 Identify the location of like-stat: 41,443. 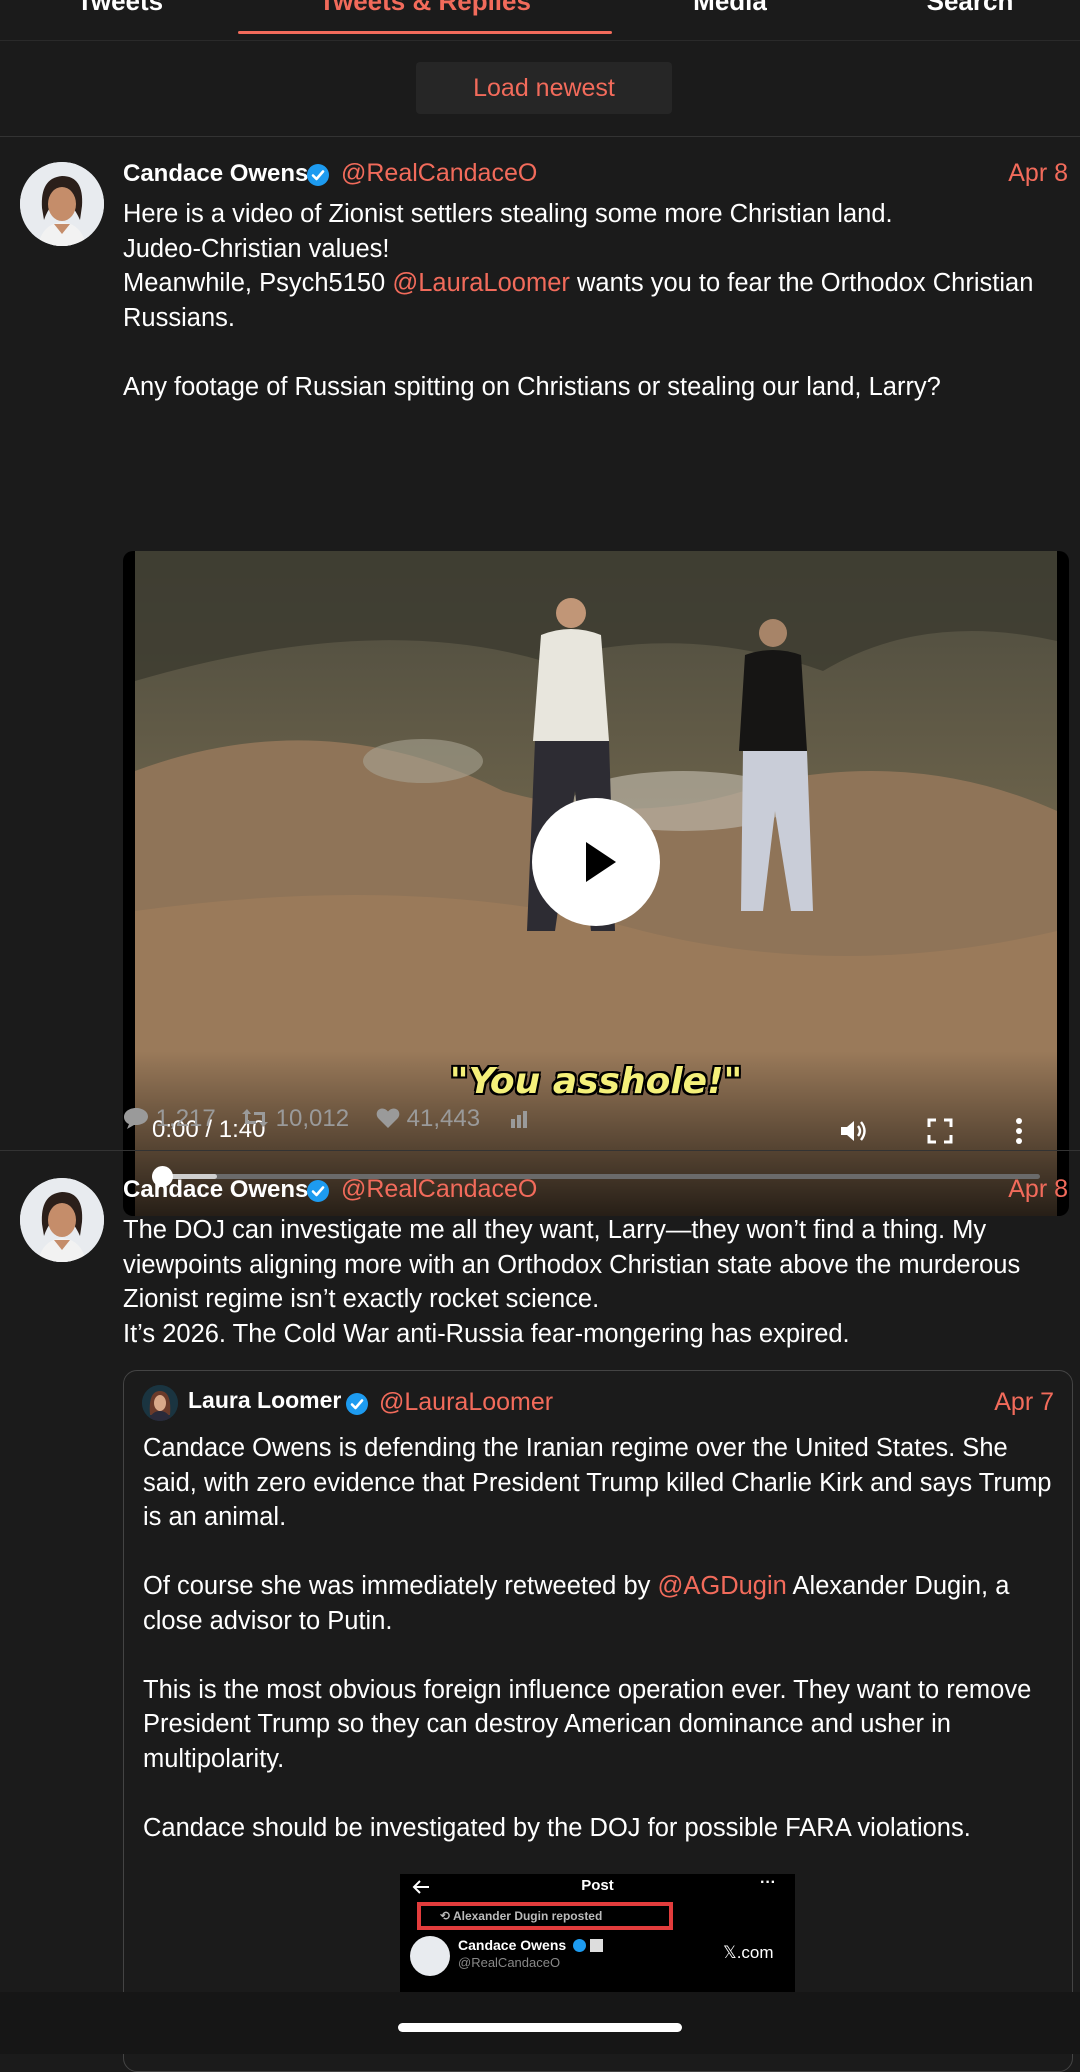
(428, 1119).